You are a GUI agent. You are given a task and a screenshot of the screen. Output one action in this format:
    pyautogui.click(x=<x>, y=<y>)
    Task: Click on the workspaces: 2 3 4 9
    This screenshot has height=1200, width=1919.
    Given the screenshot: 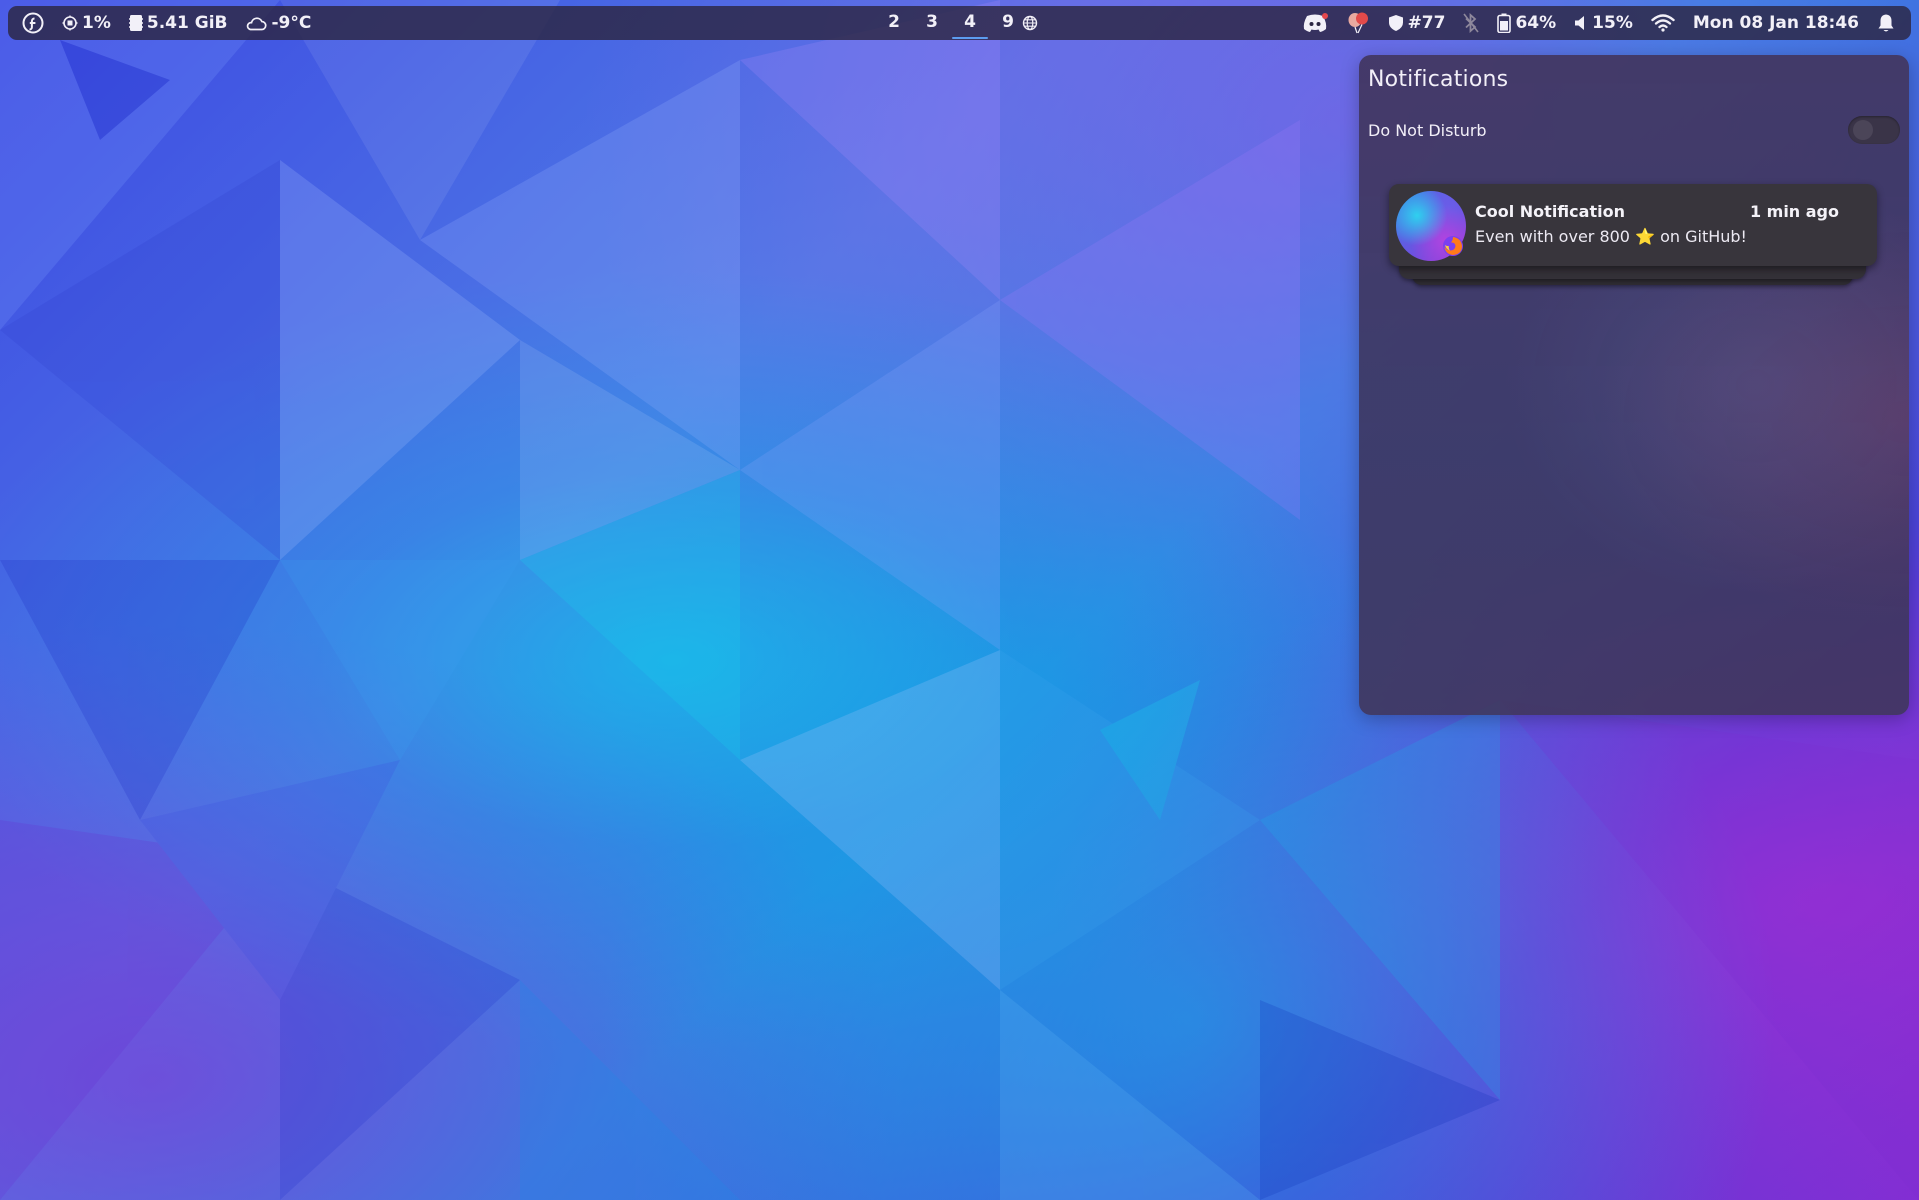 What is the action you would take?
    pyautogui.click(x=962, y=23)
    